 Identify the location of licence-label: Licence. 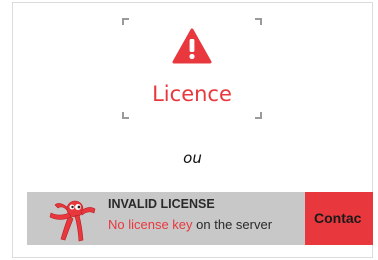
(192, 94).